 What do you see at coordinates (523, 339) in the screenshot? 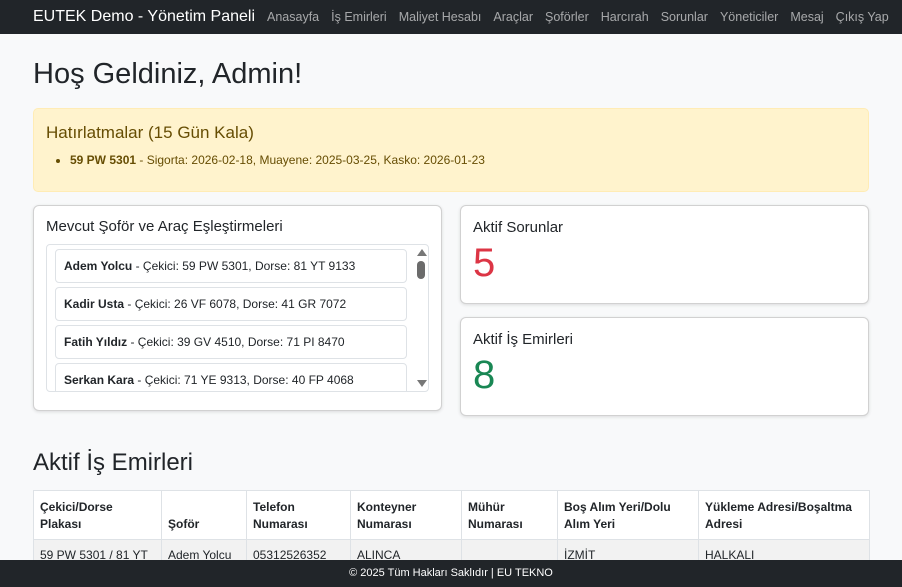
I see `active-orders-label: Aktif İş Emirleri` at bounding box center [523, 339].